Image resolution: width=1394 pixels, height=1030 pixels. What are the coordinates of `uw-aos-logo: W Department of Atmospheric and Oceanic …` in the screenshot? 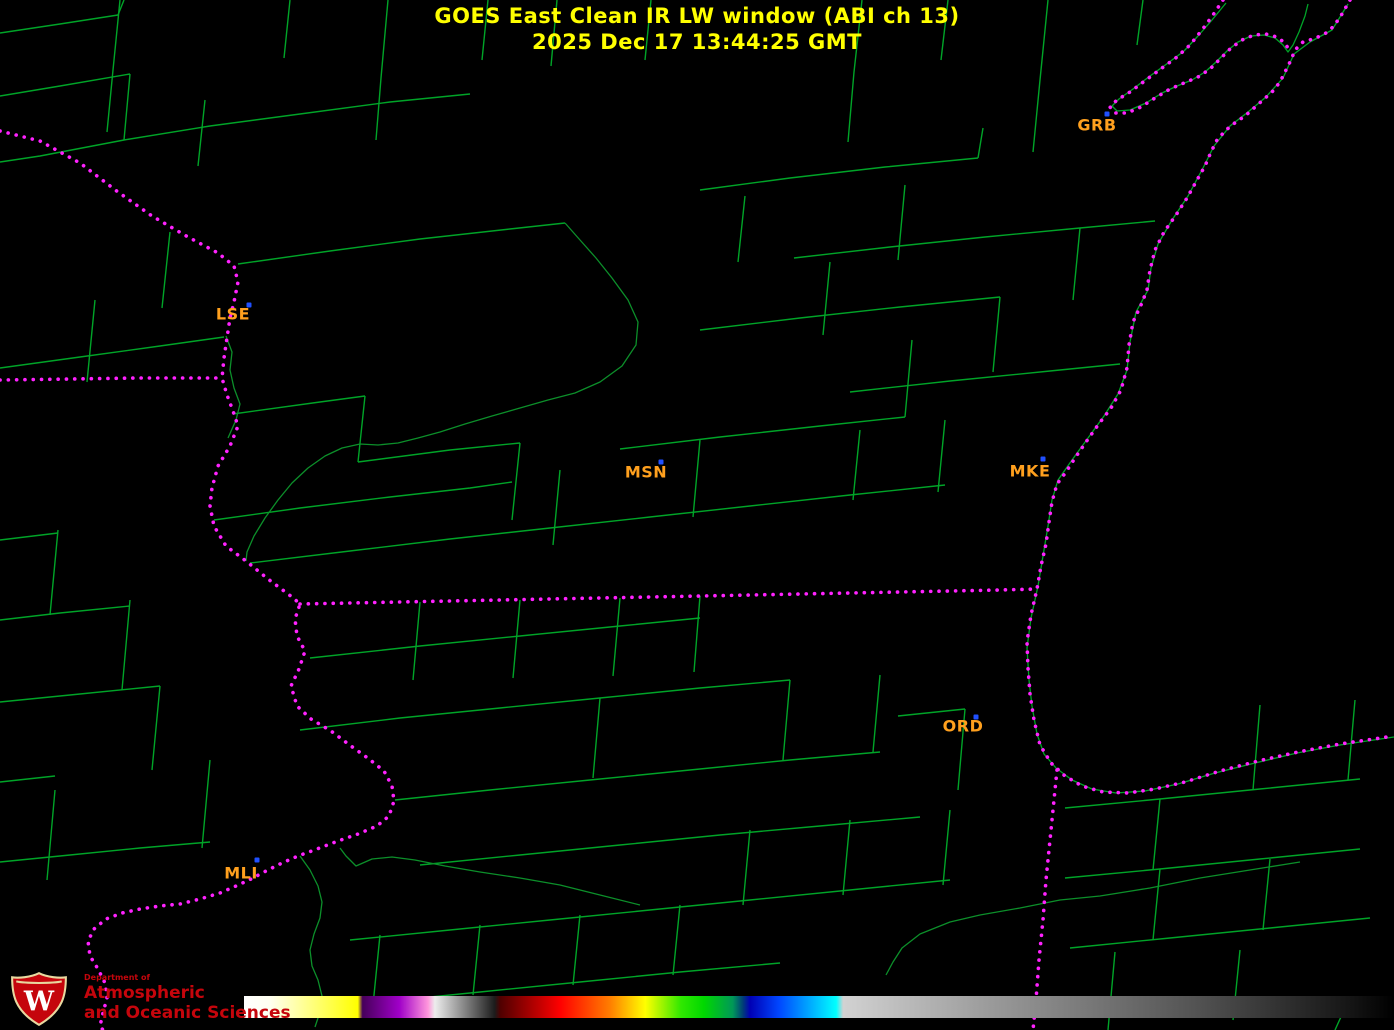 It's located at (149, 999).